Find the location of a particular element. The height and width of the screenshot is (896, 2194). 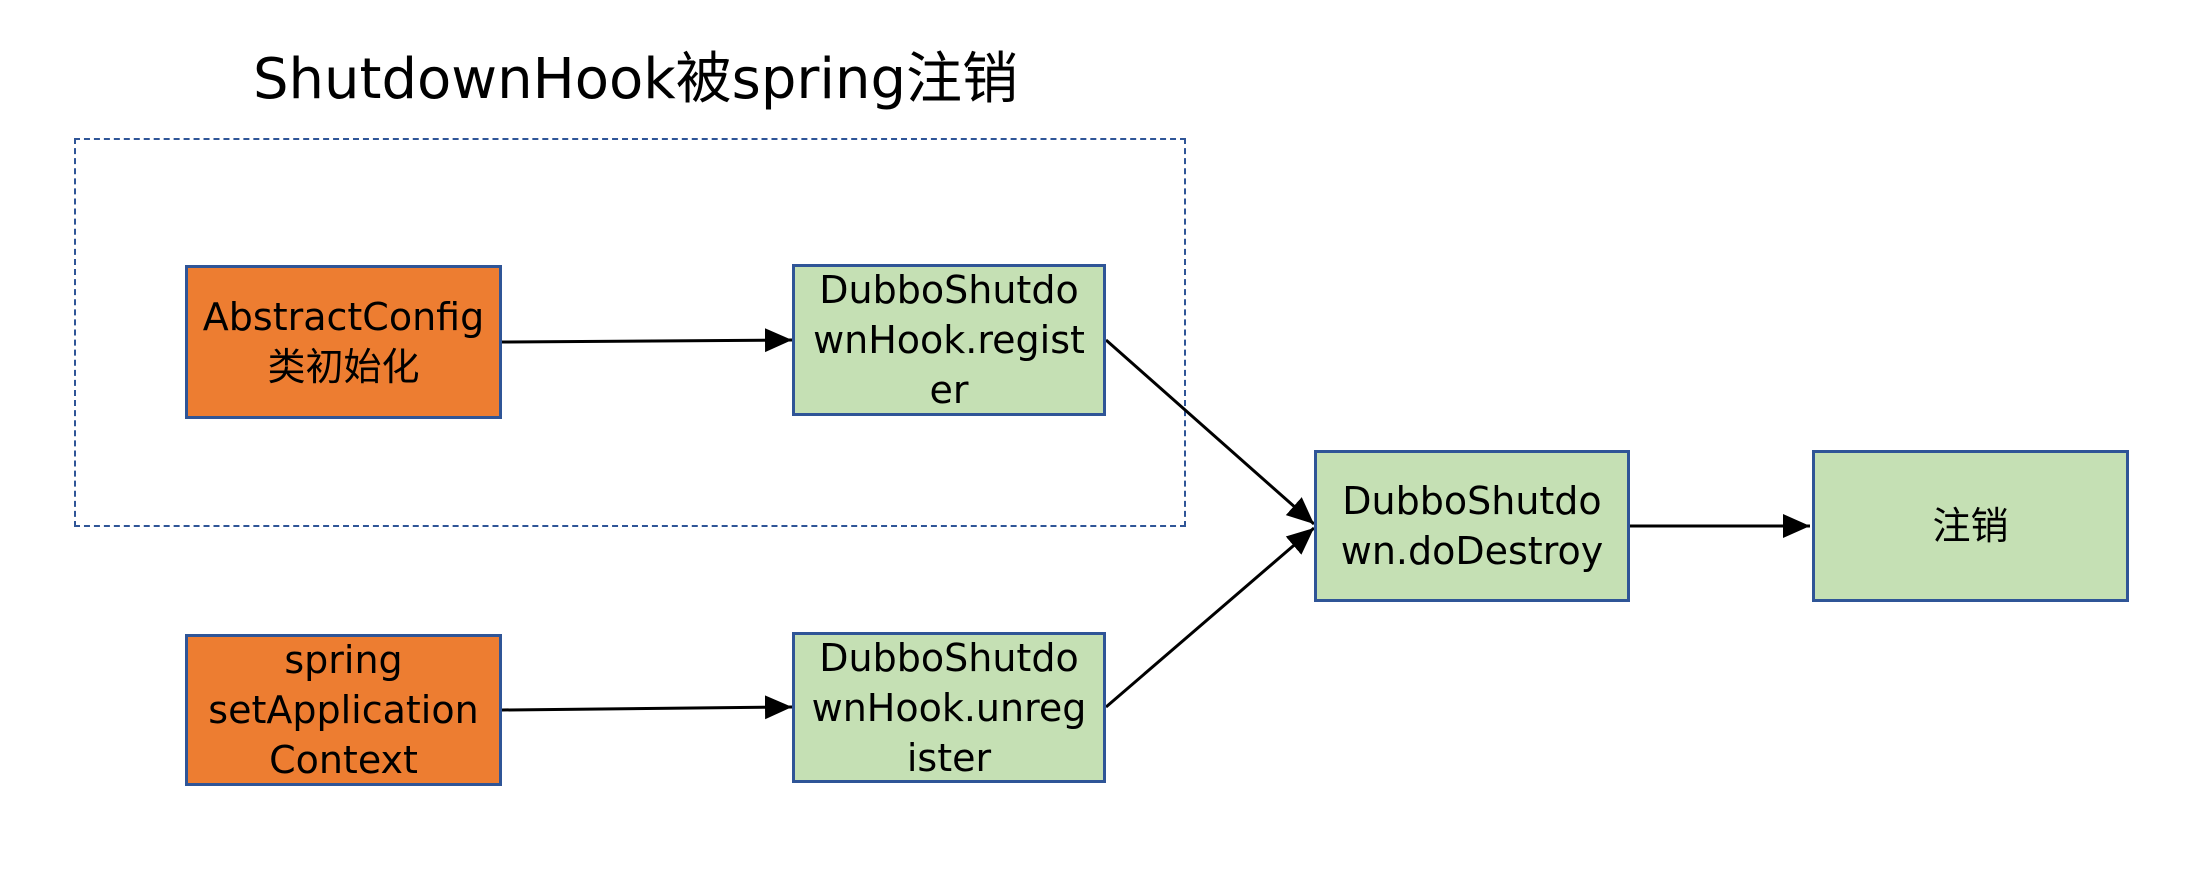

node-logout: 注销 is located at coordinates (1970, 526).